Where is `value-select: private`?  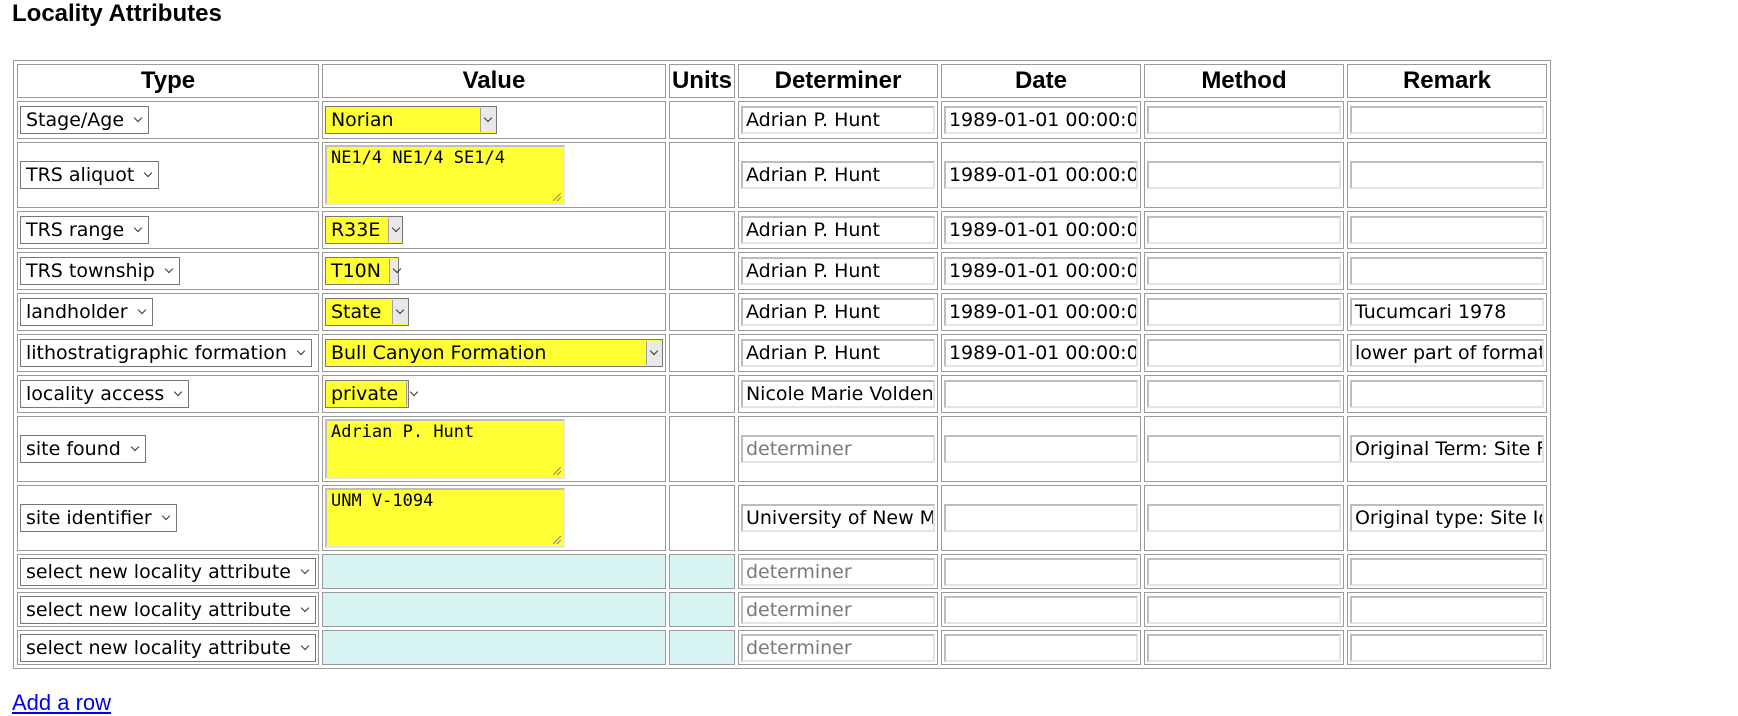 value-select: private is located at coordinates (366, 394).